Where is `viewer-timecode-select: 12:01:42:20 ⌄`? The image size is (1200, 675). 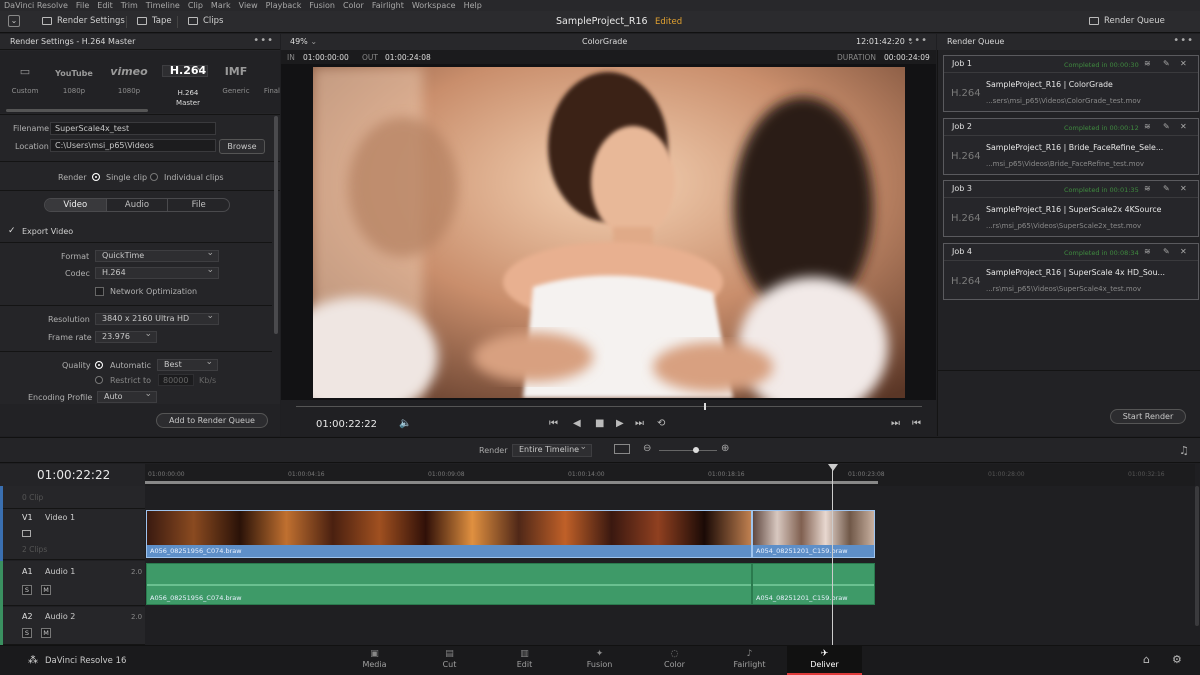
viewer-timecode-select: 12:01:42:20 ⌄ is located at coordinates (885, 41).